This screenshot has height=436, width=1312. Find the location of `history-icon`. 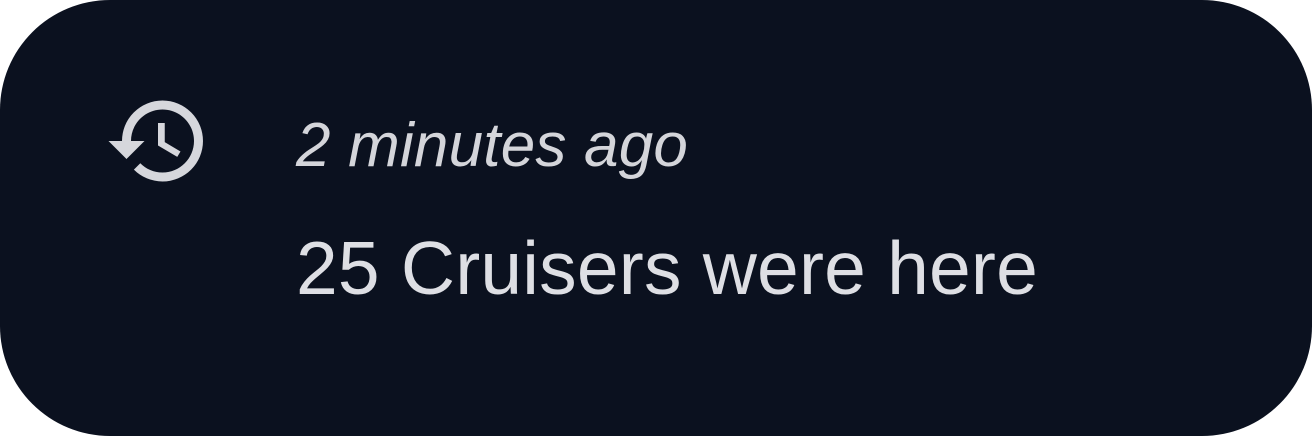

history-icon is located at coordinates (158, 141).